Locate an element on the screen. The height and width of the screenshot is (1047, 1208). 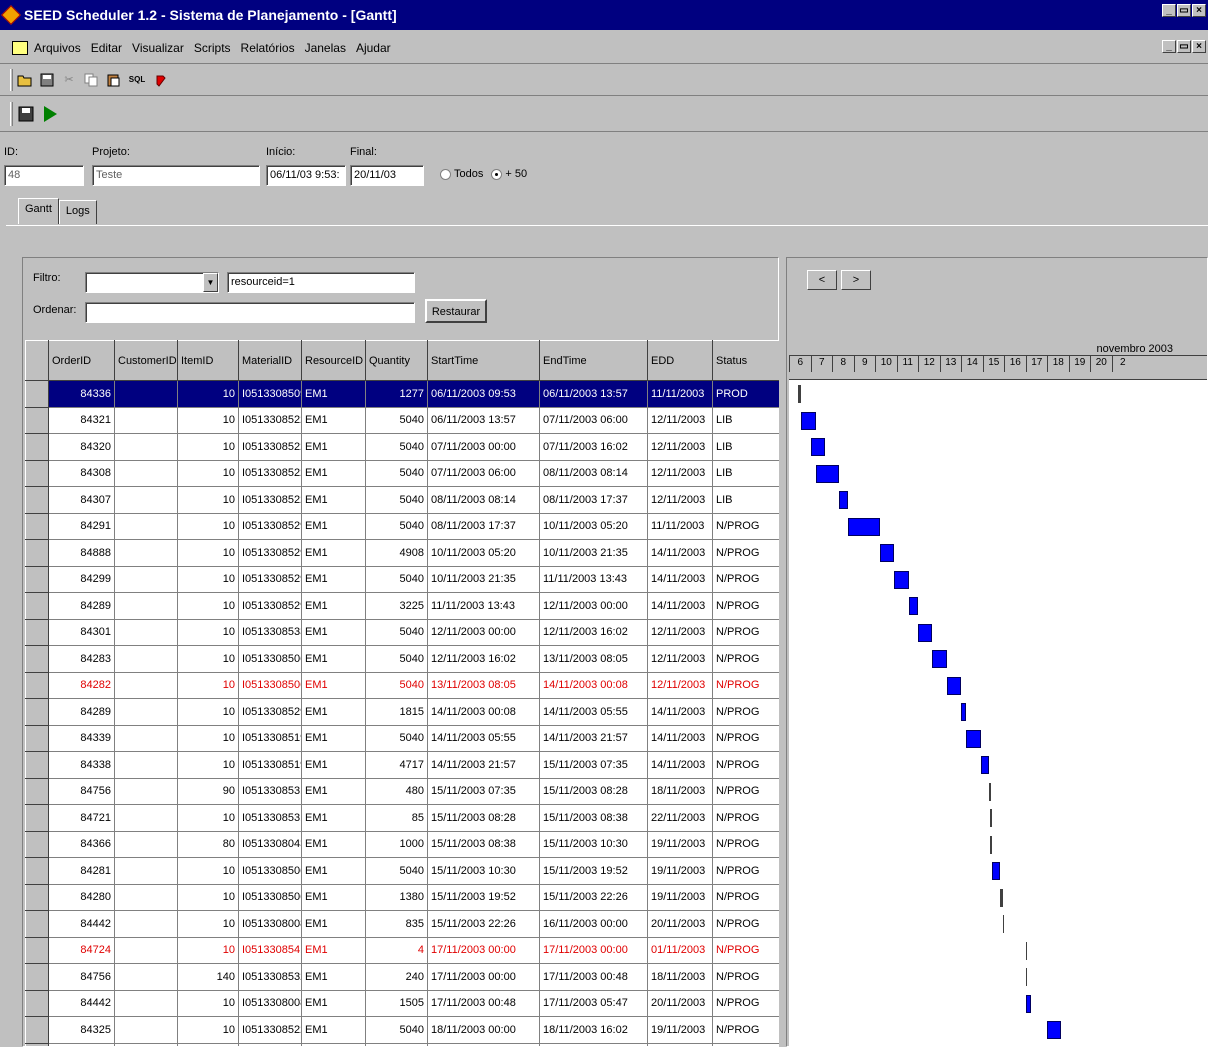
column-header-resourceid: ResourceID is located at coordinates (333, 360).